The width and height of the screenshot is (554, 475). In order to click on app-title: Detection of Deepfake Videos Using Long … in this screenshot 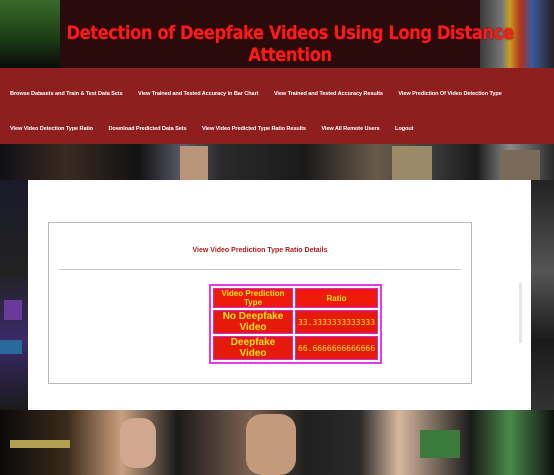, I will do `click(290, 44)`.